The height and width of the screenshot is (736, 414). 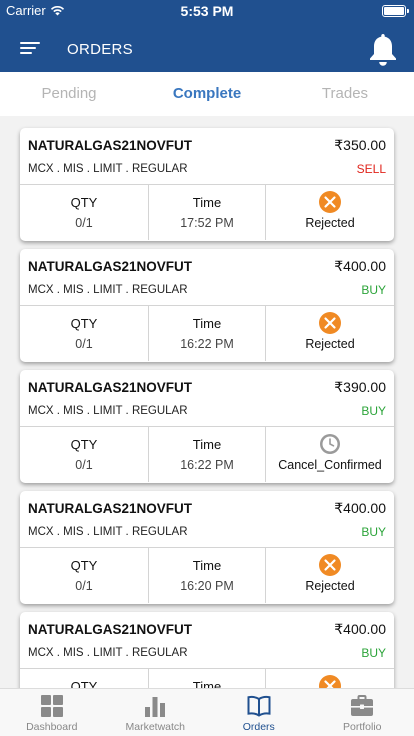 I want to click on tab-marketwatch-label: Marketwatch, so click(x=155, y=727).